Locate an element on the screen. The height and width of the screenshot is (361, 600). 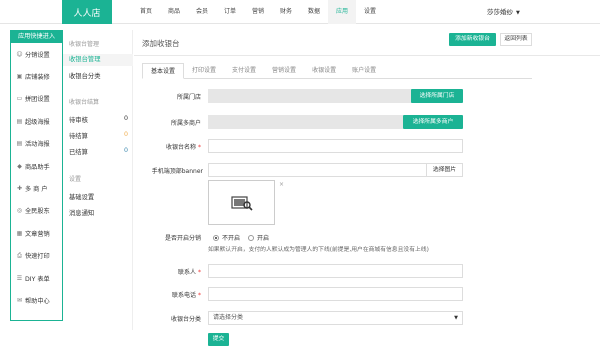
submenu-item-cashier-category: 收银台分类 is located at coordinates (84, 75).